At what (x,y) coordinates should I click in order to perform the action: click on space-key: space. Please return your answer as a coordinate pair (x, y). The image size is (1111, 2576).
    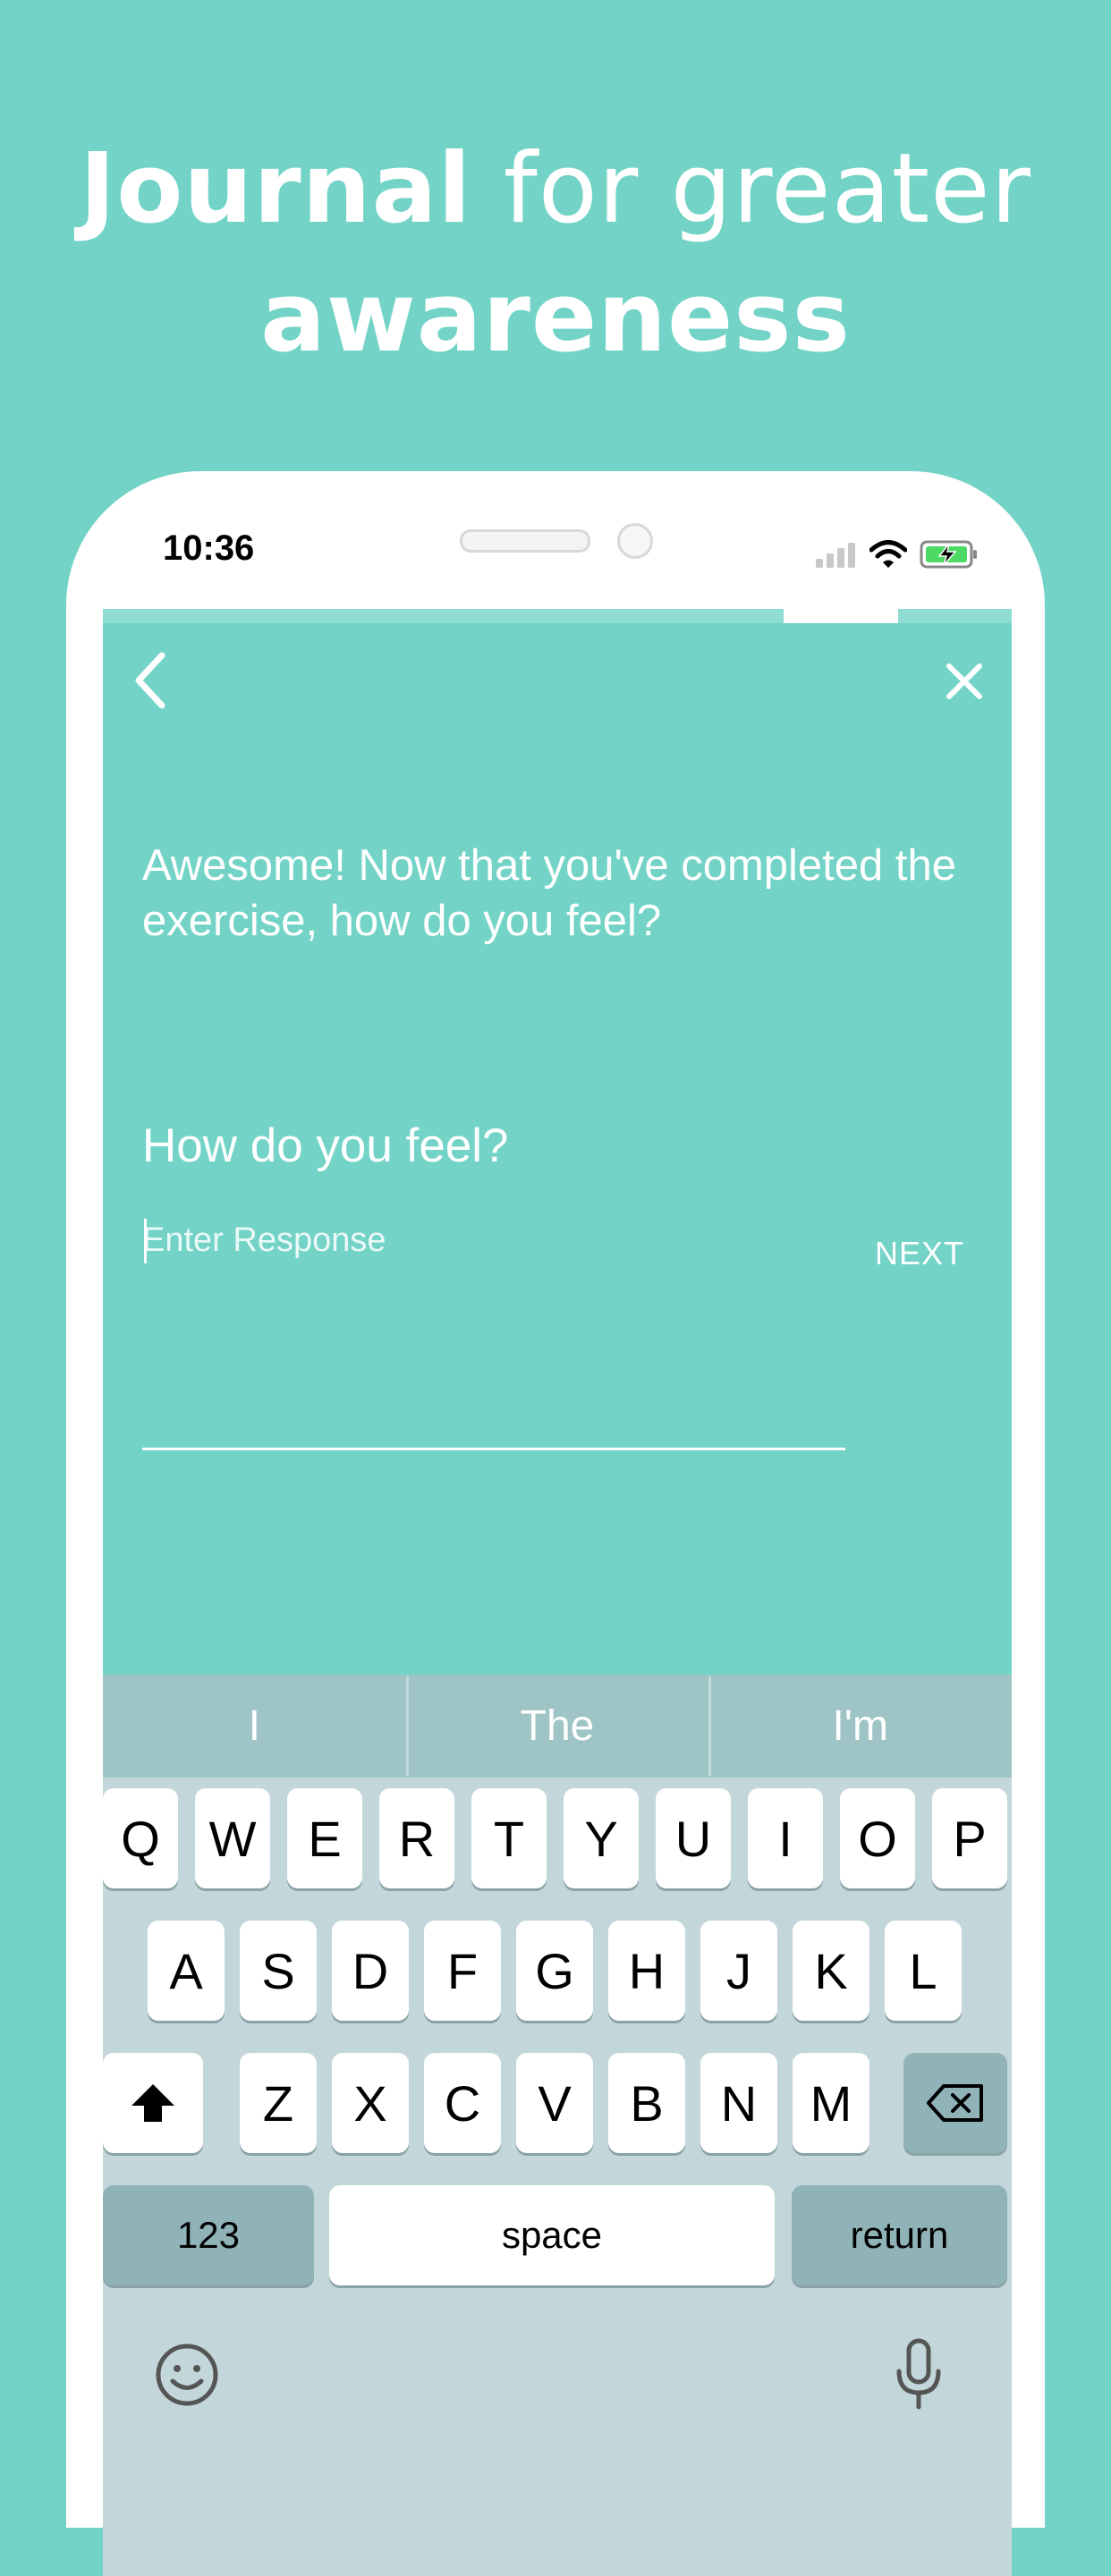
    Looking at the image, I should click on (552, 2235).